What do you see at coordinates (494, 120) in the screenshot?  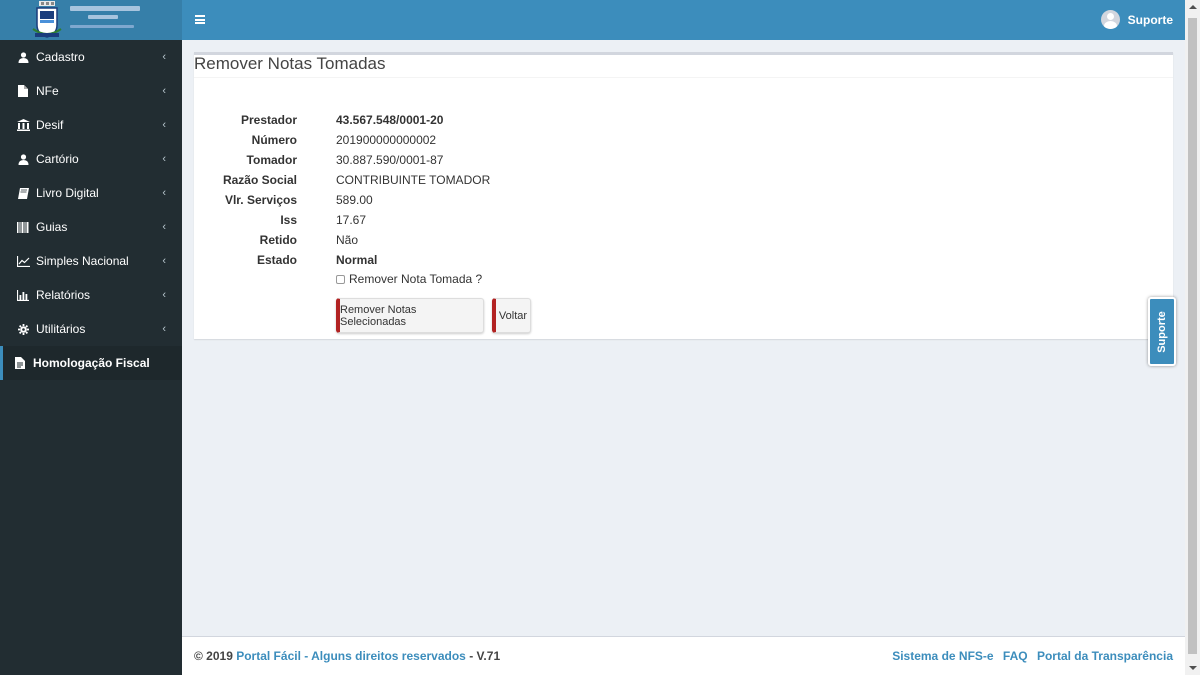 I see `field-prestador: Prestador 43.567.548/0001-20` at bounding box center [494, 120].